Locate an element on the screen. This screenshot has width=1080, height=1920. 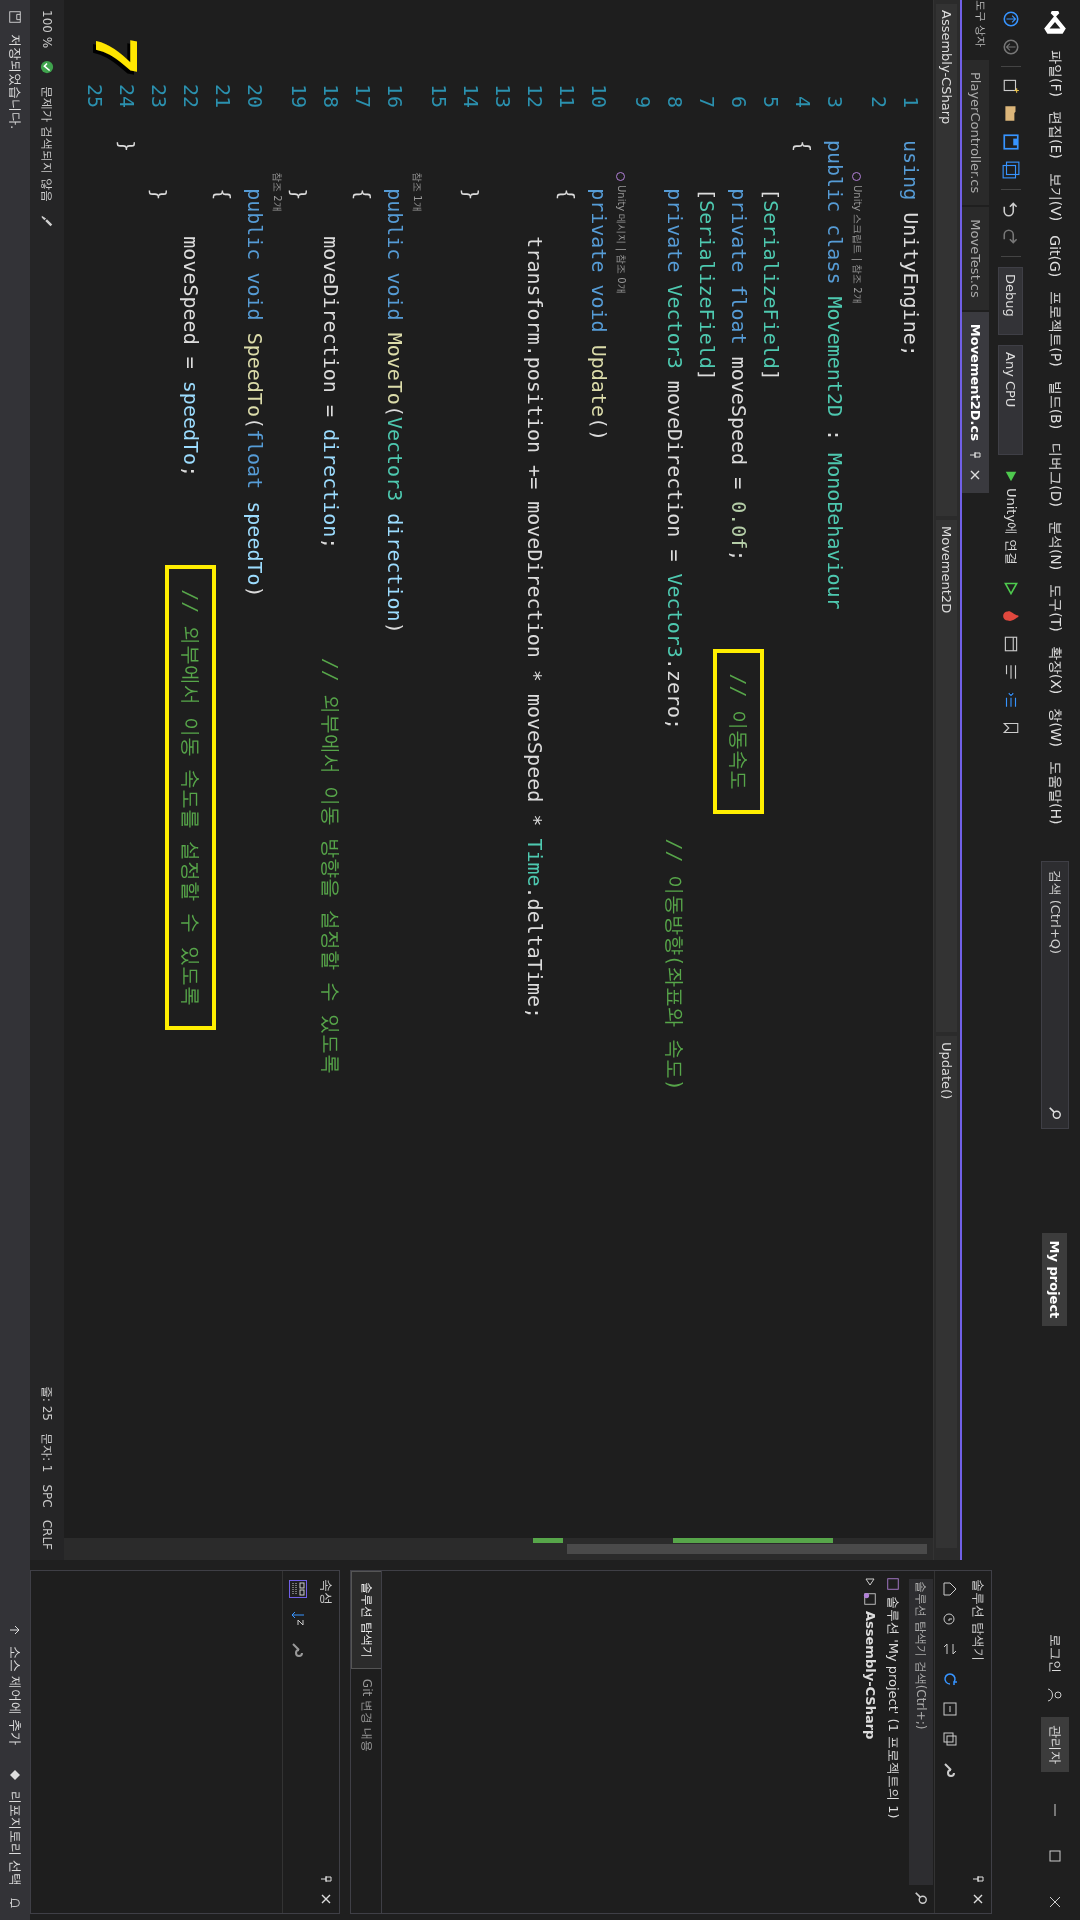
check-icon is located at coordinates (47, 67).